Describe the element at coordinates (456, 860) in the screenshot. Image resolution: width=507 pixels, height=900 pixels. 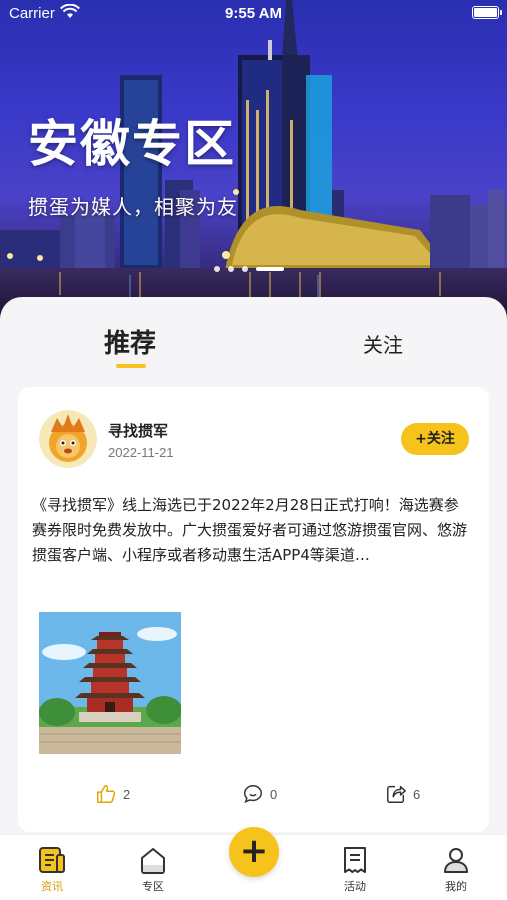
I see `profile-icon` at that location.